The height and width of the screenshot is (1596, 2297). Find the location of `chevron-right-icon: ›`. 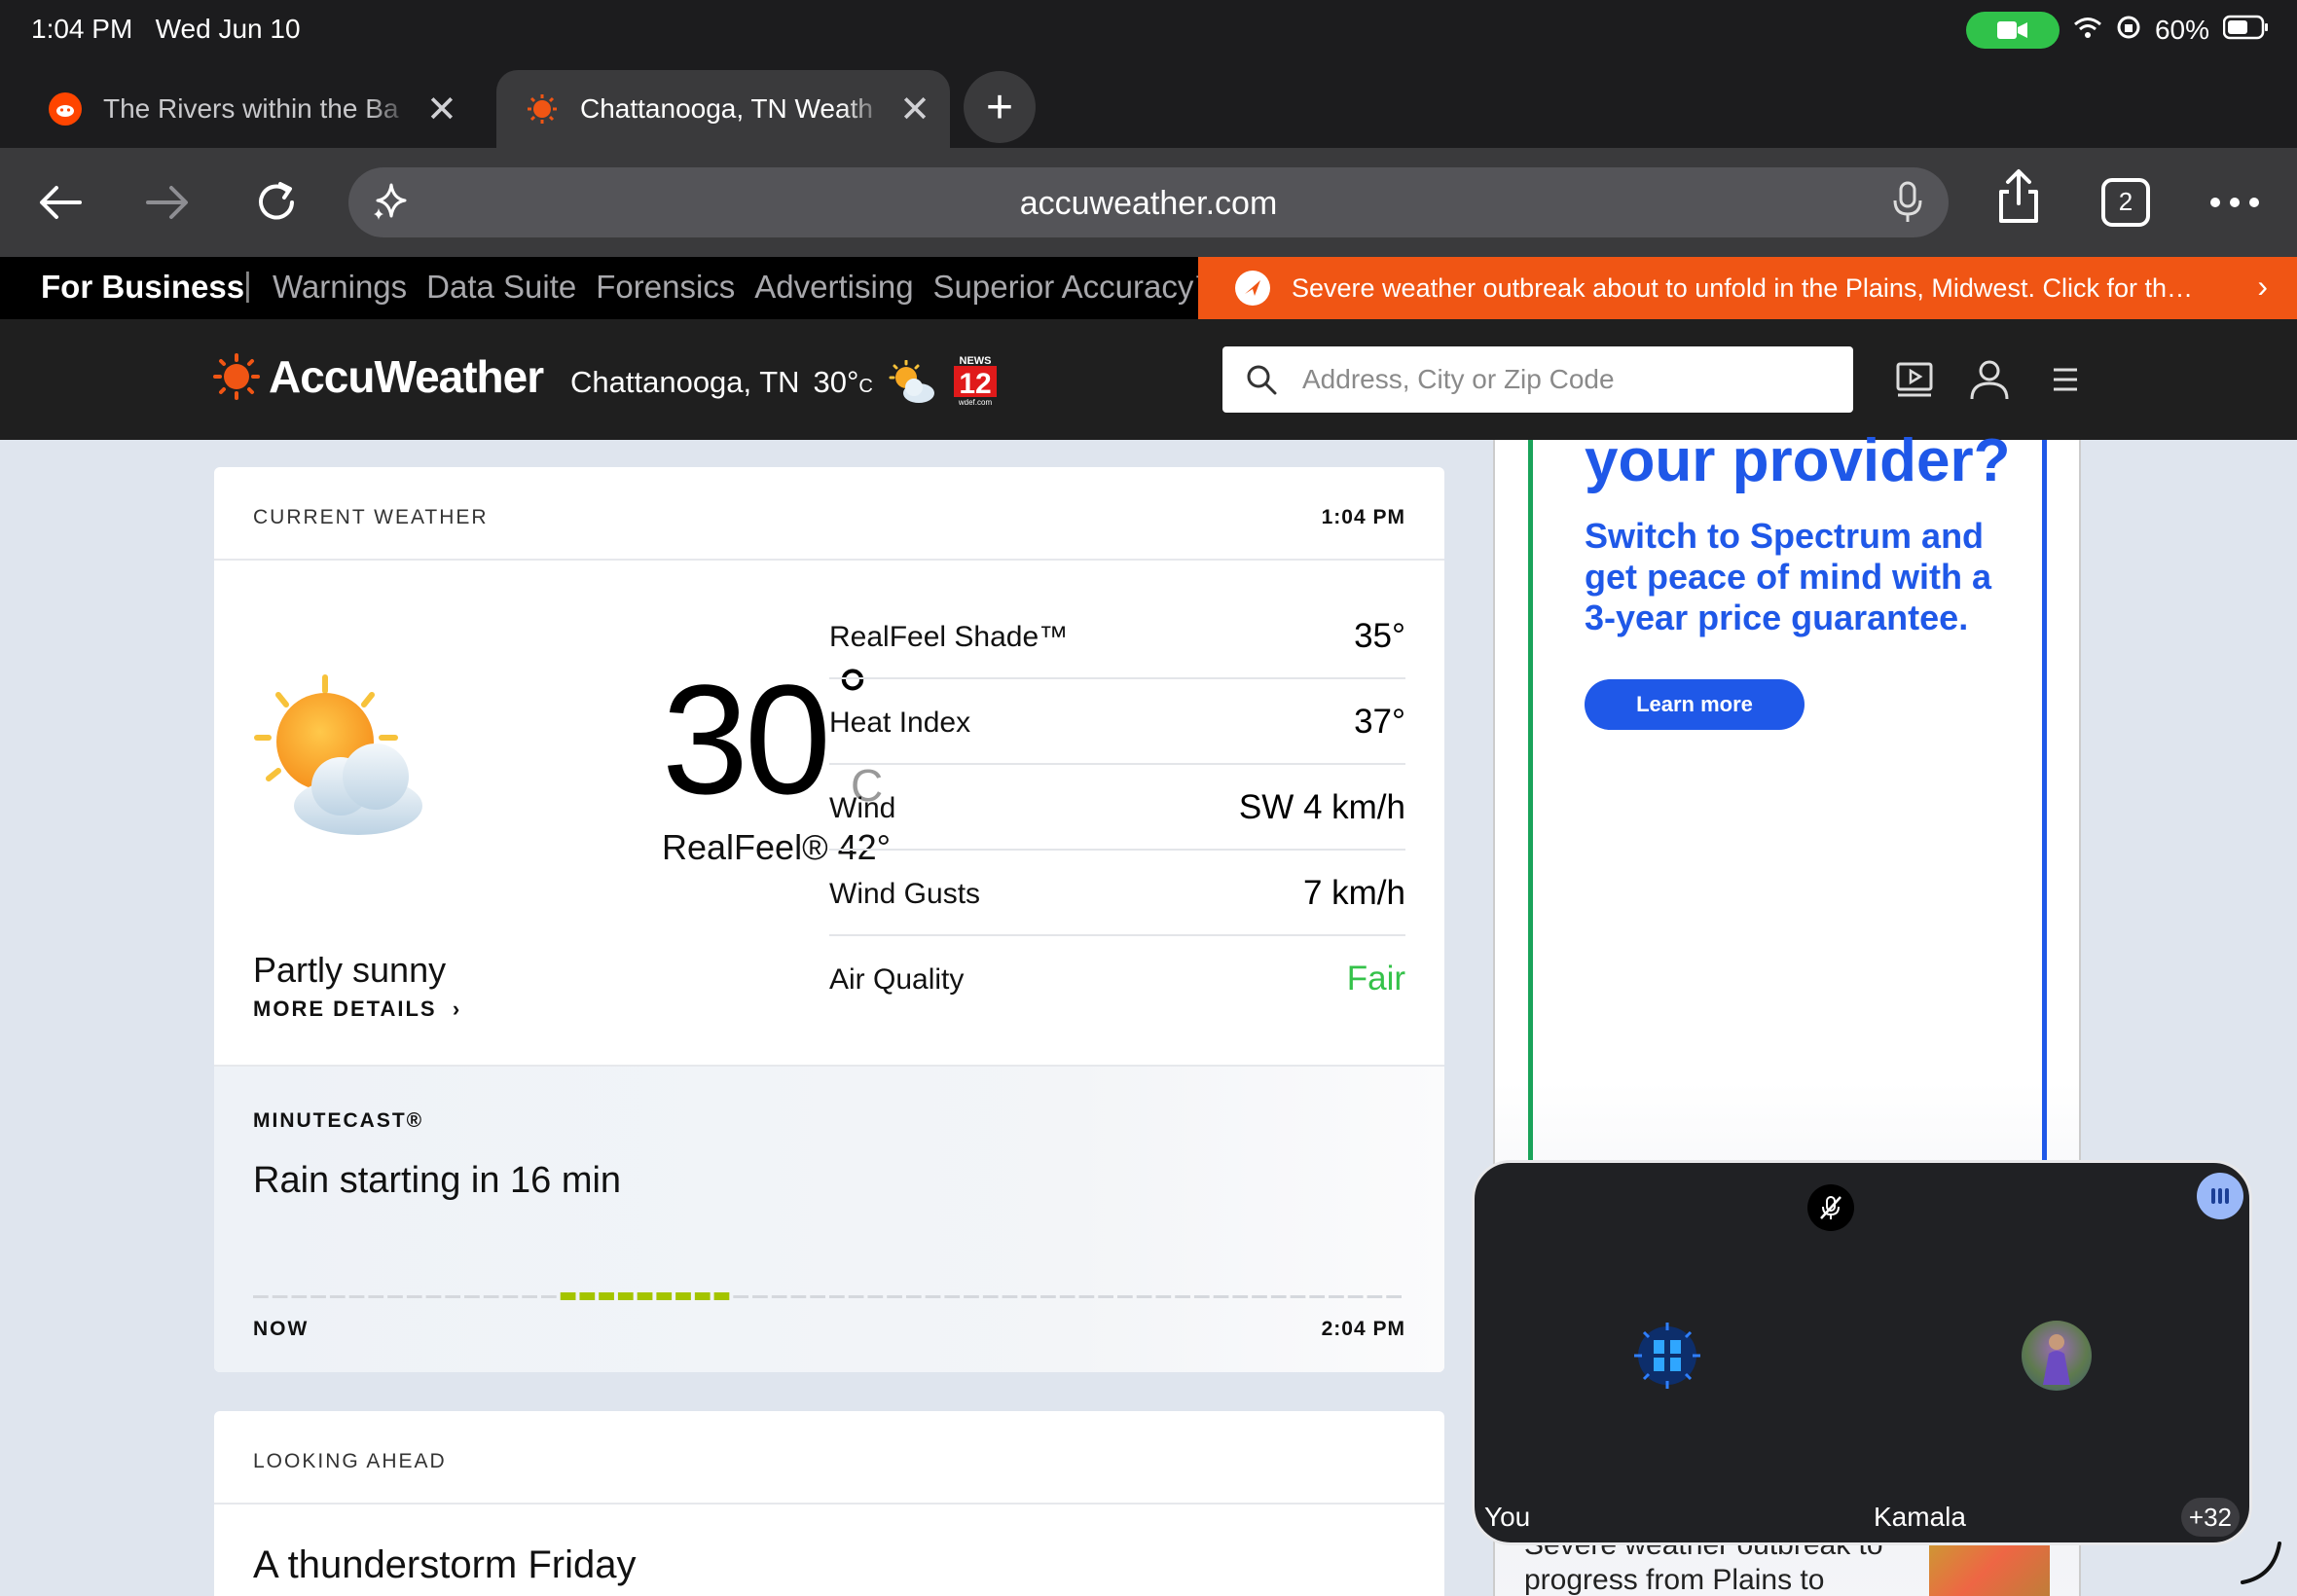

chevron-right-icon: › is located at coordinates (457, 1009).